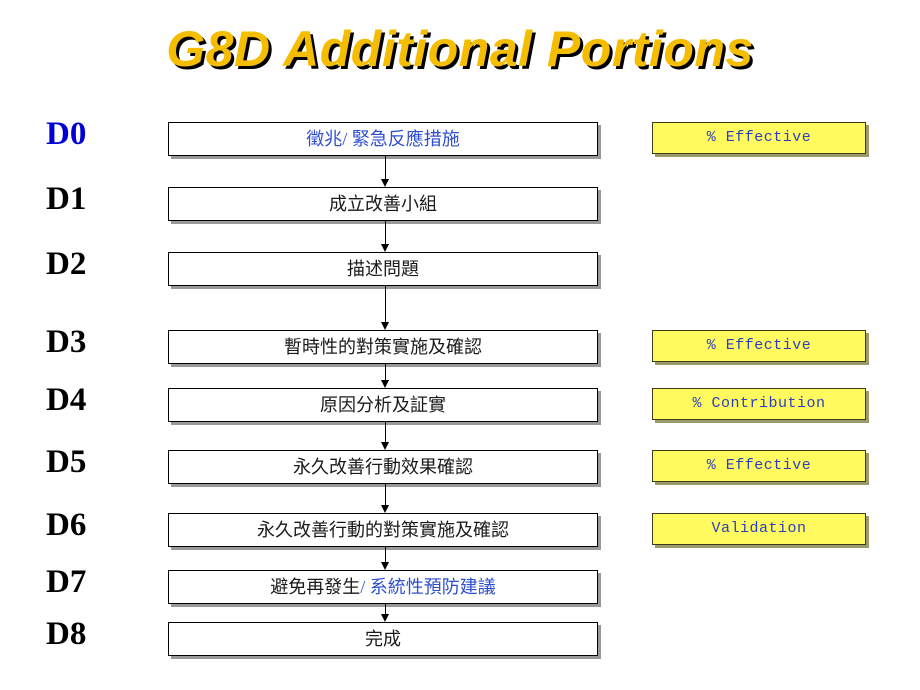  I want to click on step-label-d3: D3, so click(66, 342).